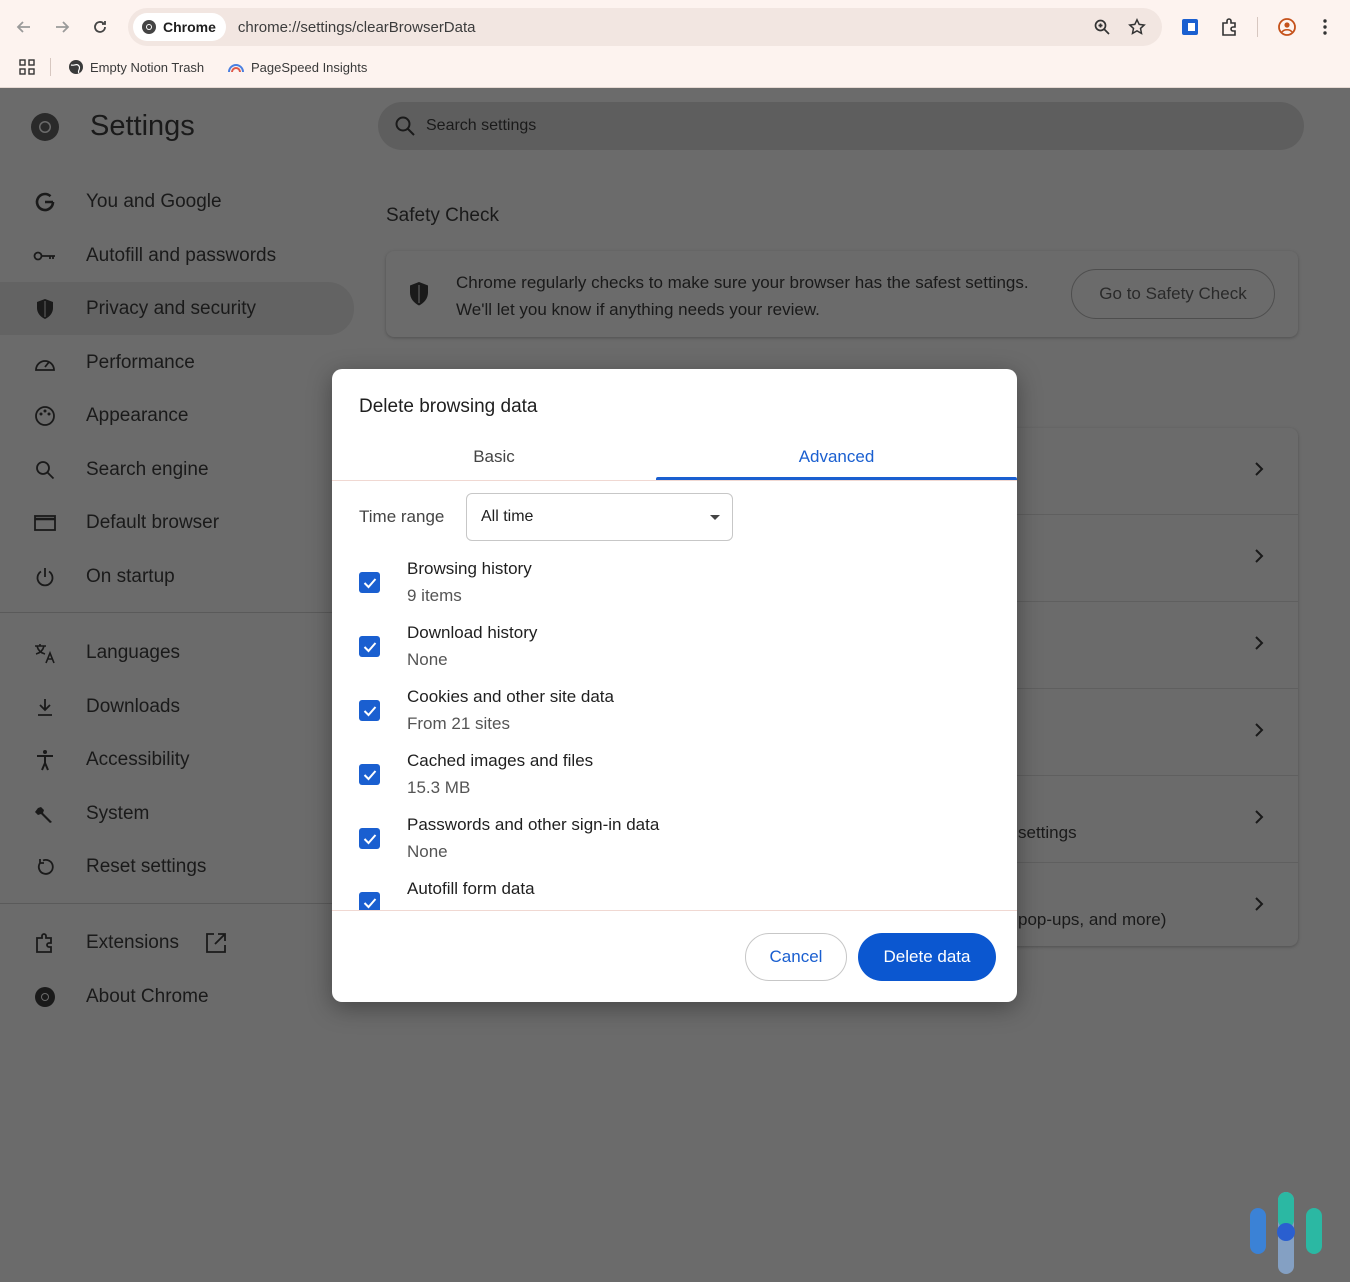 This screenshot has width=1350, height=1282. What do you see at coordinates (674, 655) in the screenshot?
I see `list-item-download-history: Download history None` at bounding box center [674, 655].